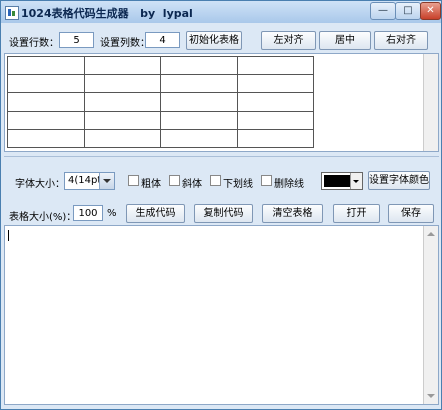 This screenshot has height=410, width=442. Describe the element at coordinates (430, 315) in the screenshot. I see `editor-scrollbar` at that location.